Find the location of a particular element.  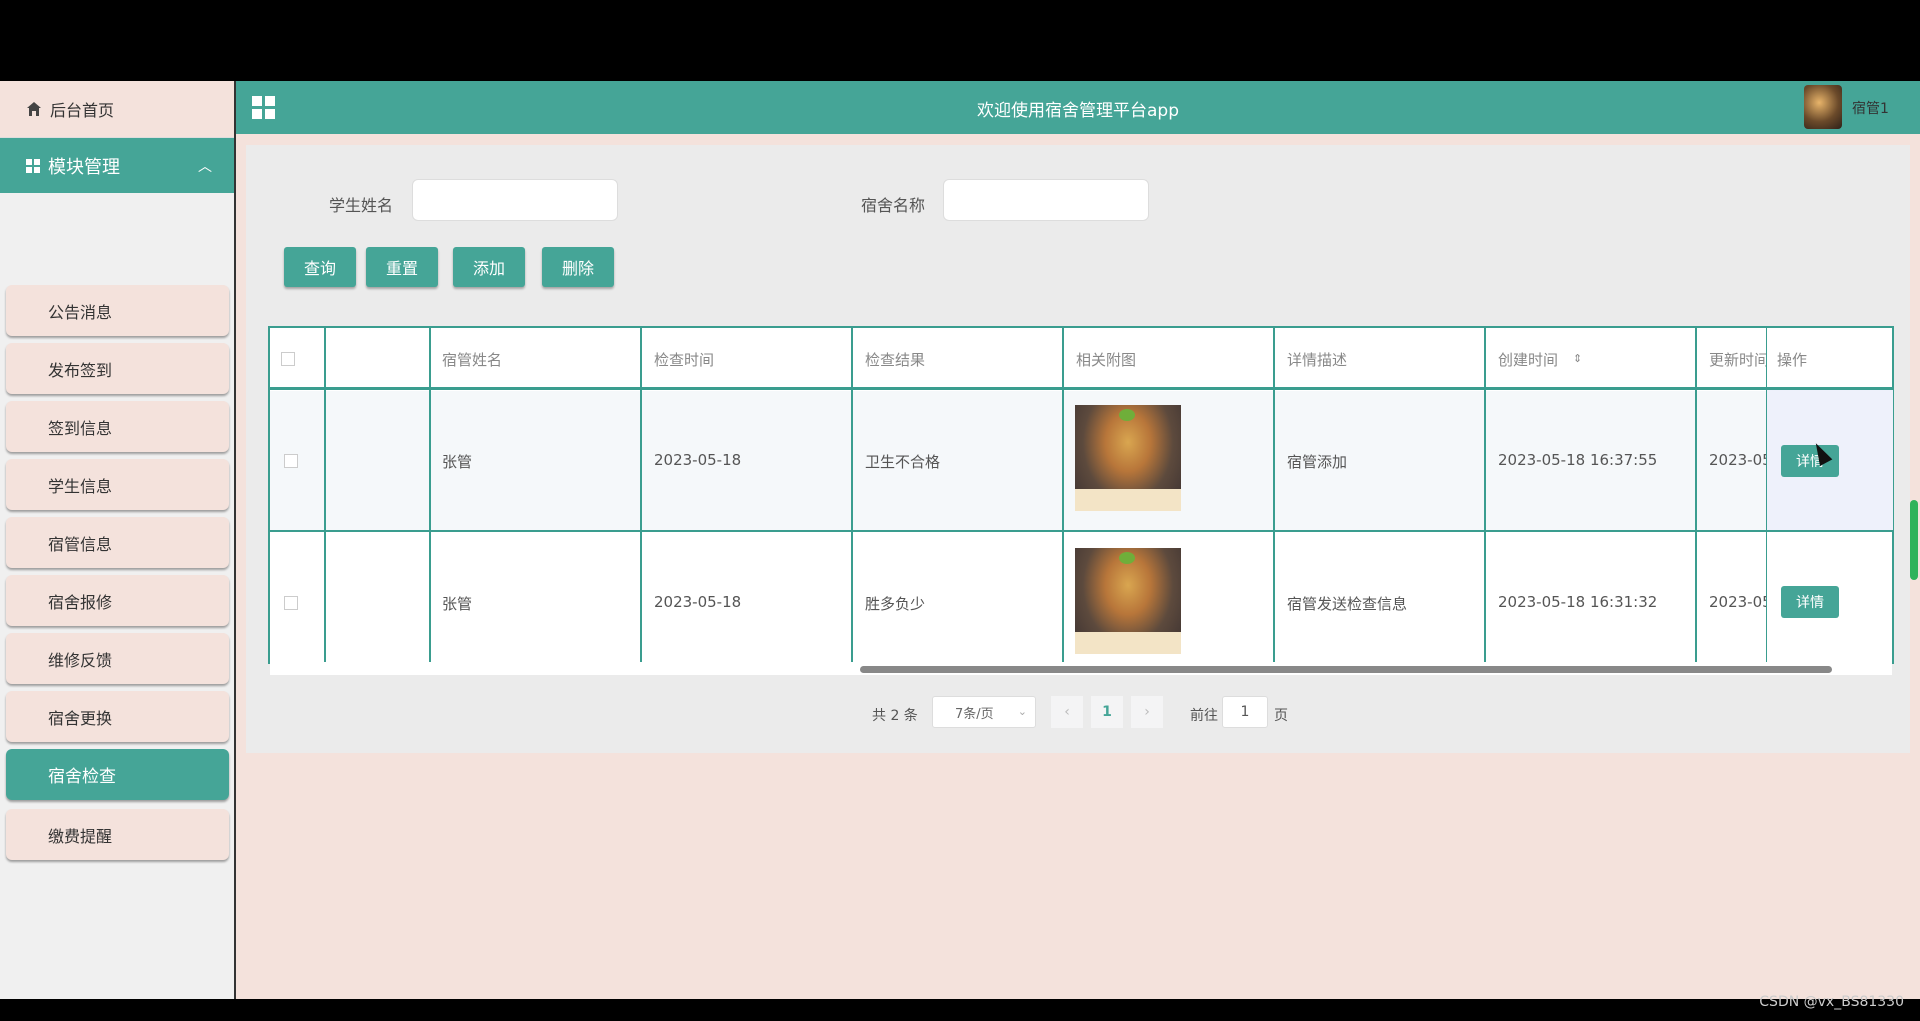

goto-label: 前往 is located at coordinates (1204, 716).